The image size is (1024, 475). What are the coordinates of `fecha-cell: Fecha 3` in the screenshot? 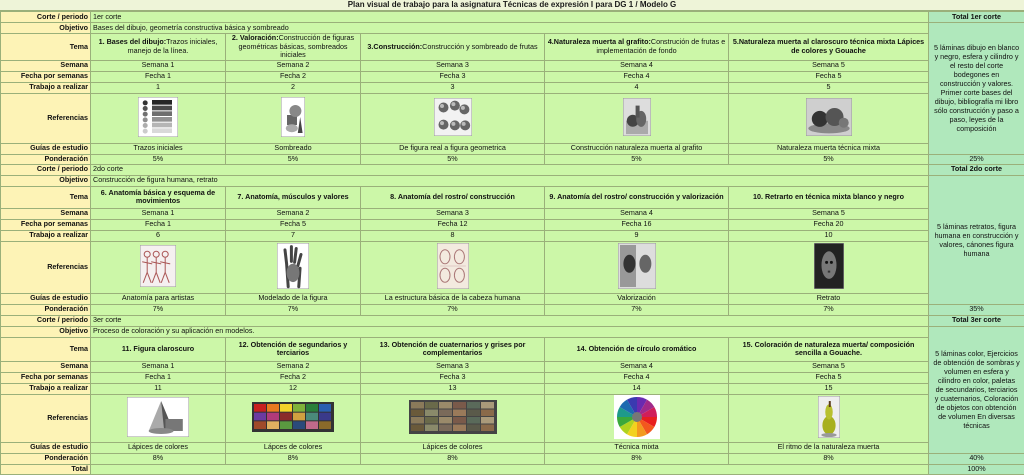 It's located at (453, 76).